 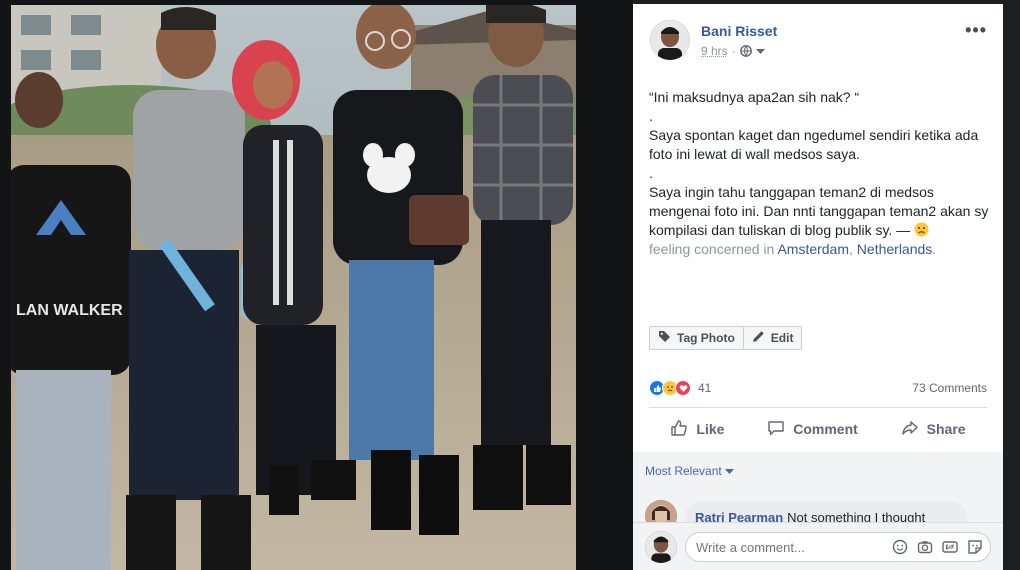 I want to click on author-avatar, so click(x=670, y=40).